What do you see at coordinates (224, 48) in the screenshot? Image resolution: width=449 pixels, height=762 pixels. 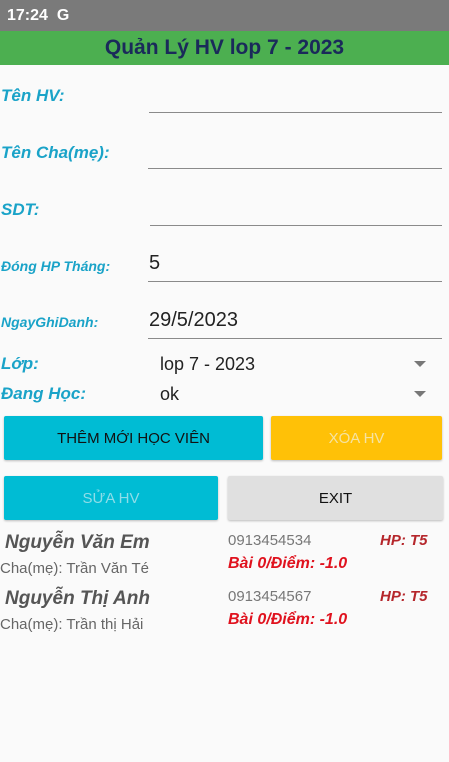 I see `page-title: Quản Lý HV lop 7 - 2023` at bounding box center [224, 48].